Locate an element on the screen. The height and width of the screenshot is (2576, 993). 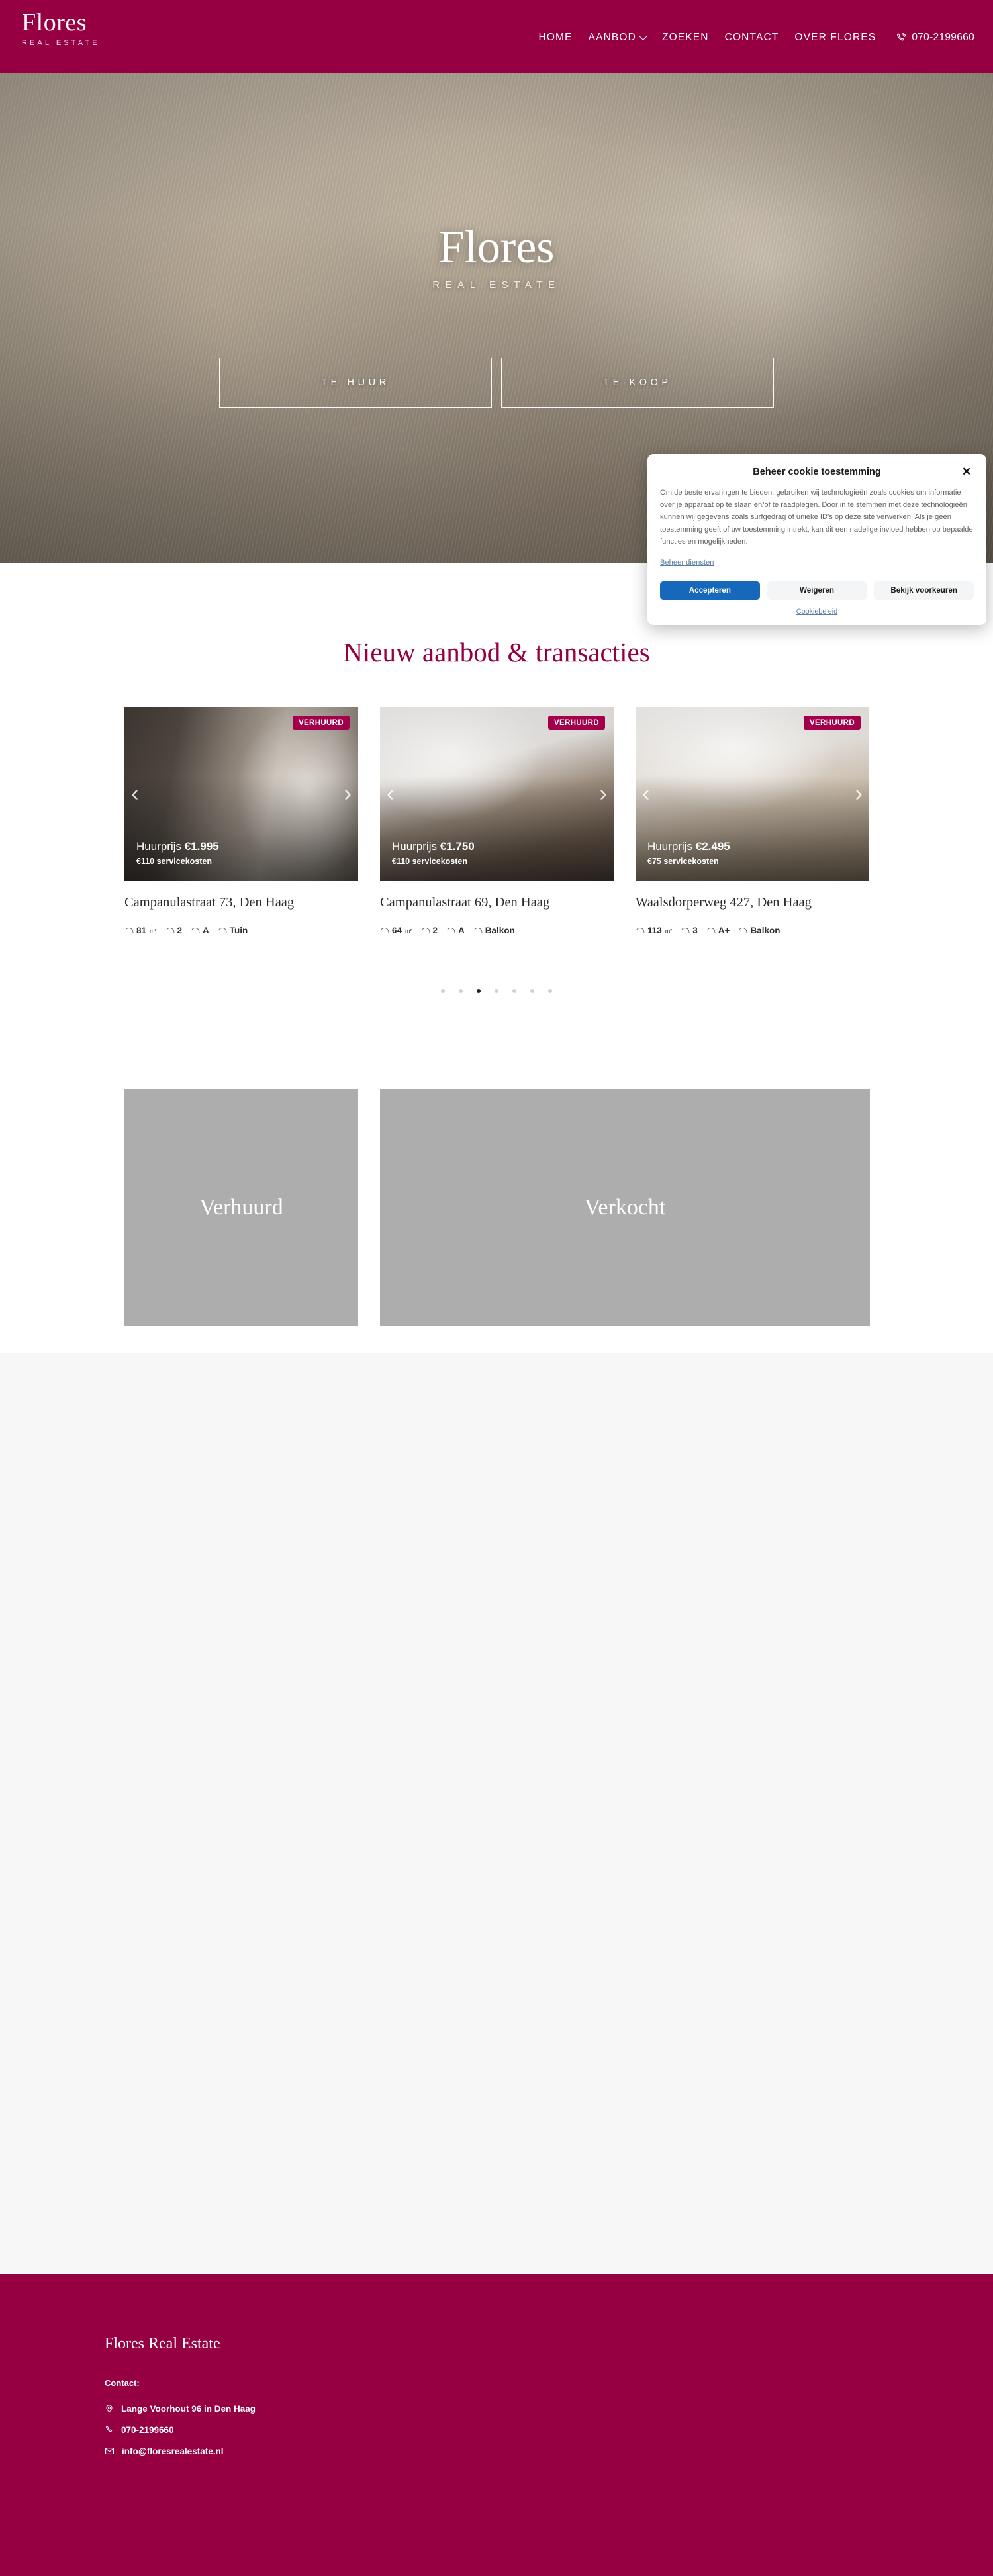
location-pin-icon is located at coordinates (110, 2408).